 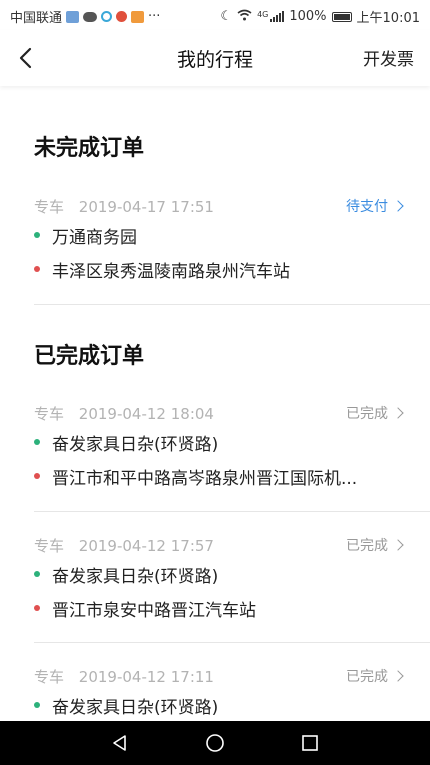 I want to click on nav-back-icon, so click(x=119, y=743).